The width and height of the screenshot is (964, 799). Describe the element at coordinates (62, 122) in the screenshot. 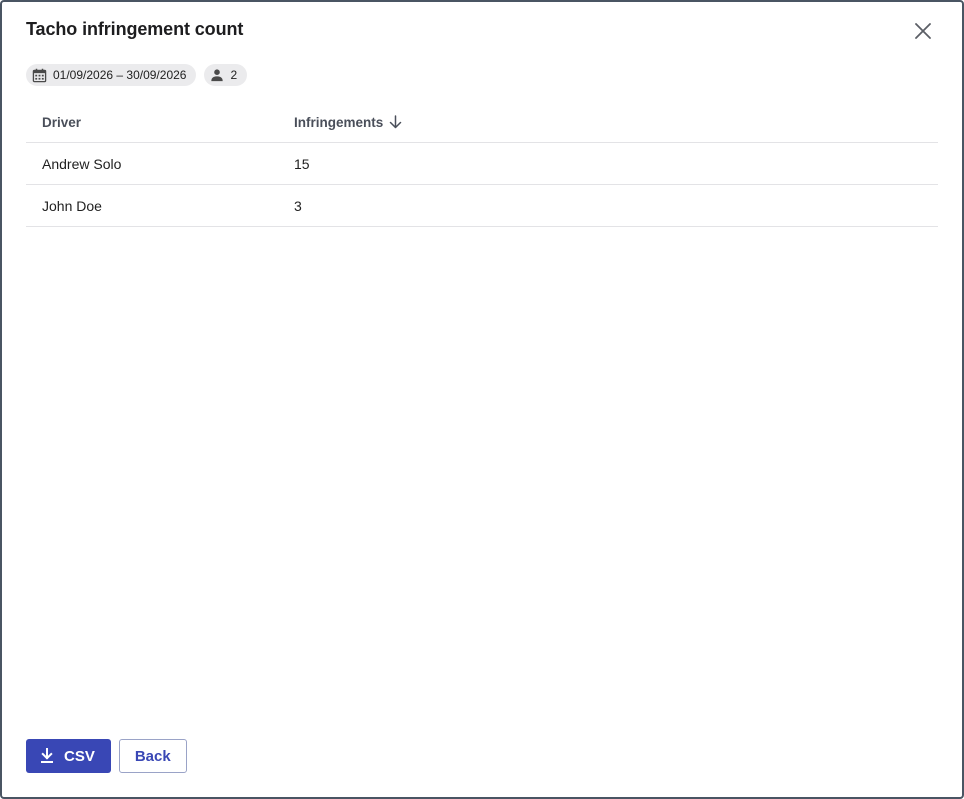

I see `column-header-label: Driver` at that location.